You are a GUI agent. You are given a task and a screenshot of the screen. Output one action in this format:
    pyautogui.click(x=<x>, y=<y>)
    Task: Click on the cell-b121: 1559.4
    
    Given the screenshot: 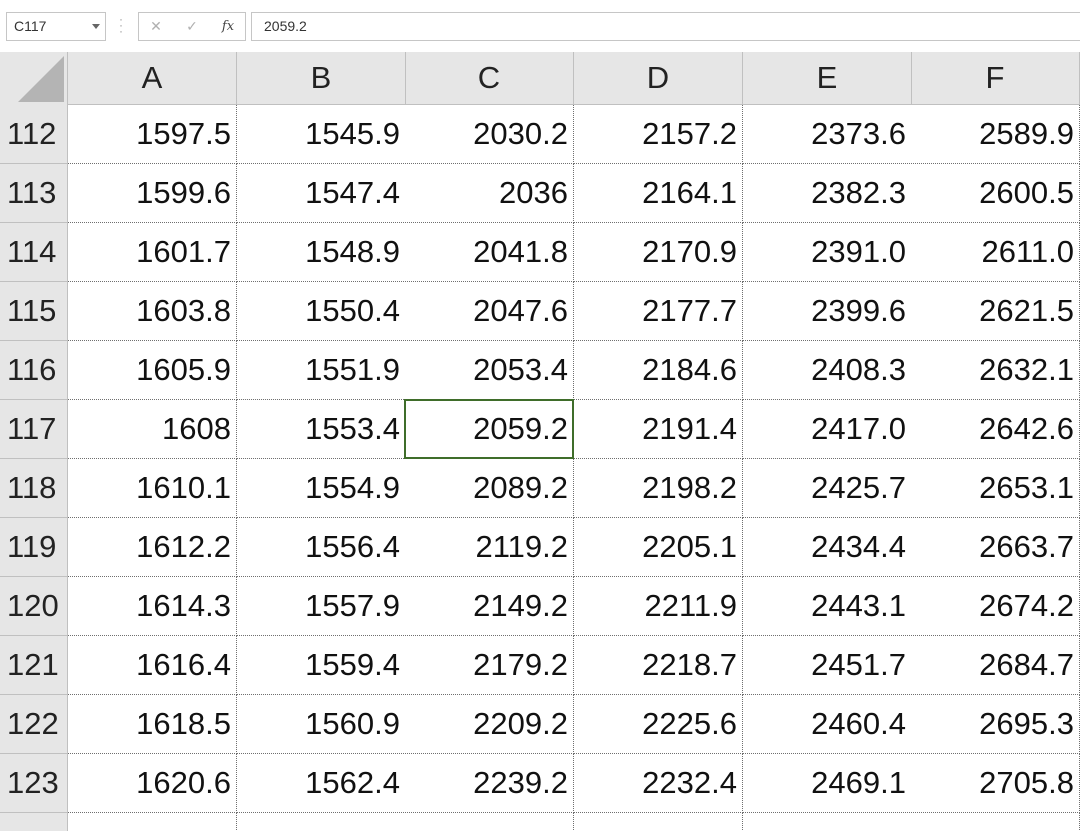 What is the action you would take?
    pyautogui.click(x=321, y=665)
    